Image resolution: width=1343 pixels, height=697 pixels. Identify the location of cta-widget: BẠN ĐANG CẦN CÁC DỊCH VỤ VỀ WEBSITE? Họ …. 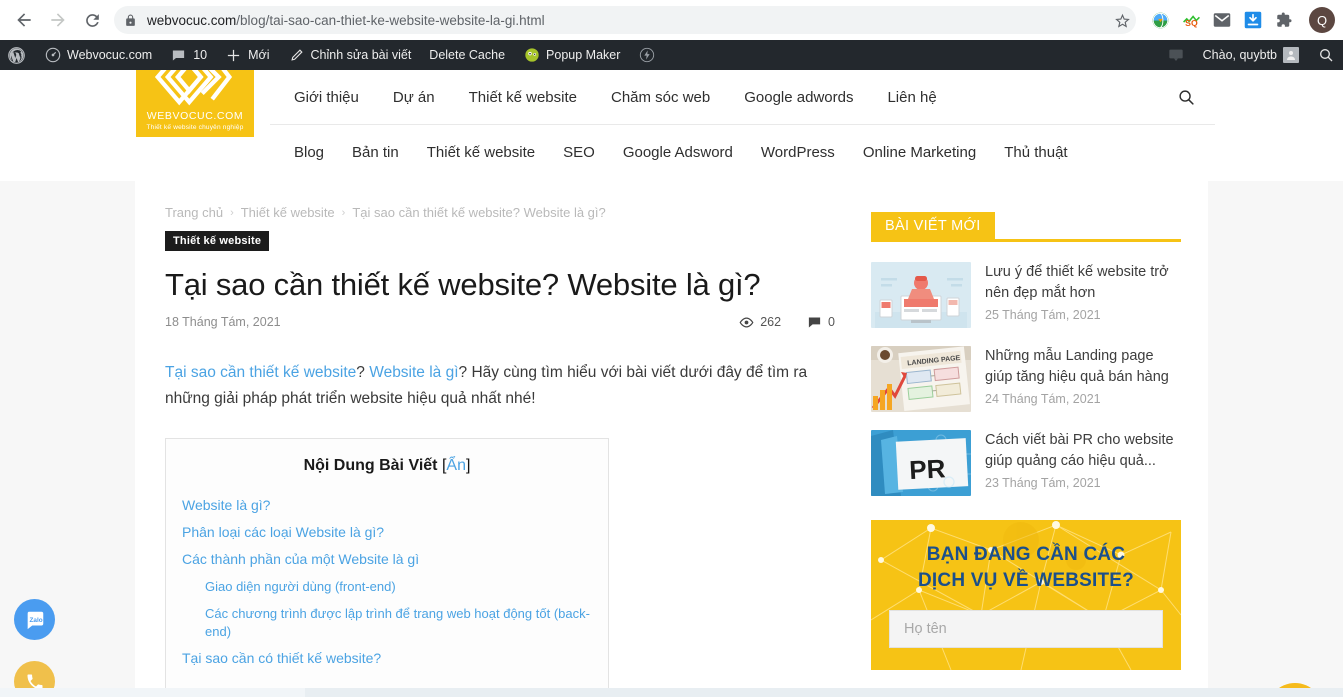
(1026, 595).